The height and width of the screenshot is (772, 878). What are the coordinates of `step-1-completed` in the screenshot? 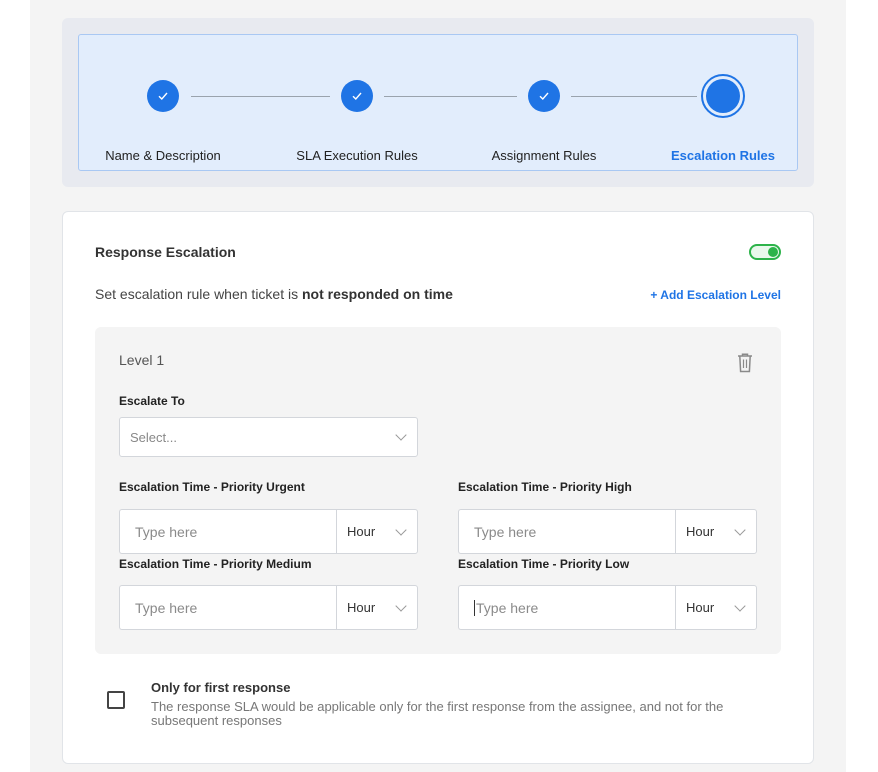 It's located at (163, 96).